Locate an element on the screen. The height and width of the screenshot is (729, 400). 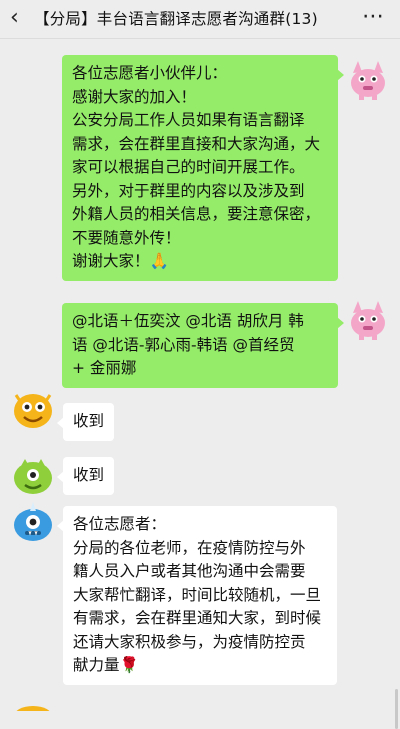
message-line: 各位志愿者： is located at coordinates (120, 524).